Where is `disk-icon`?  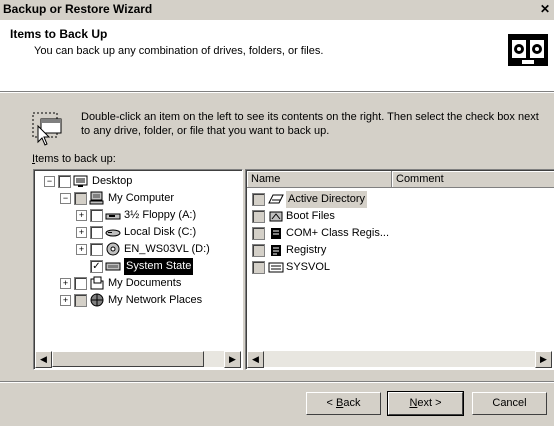
disk-icon is located at coordinates (113, 232).